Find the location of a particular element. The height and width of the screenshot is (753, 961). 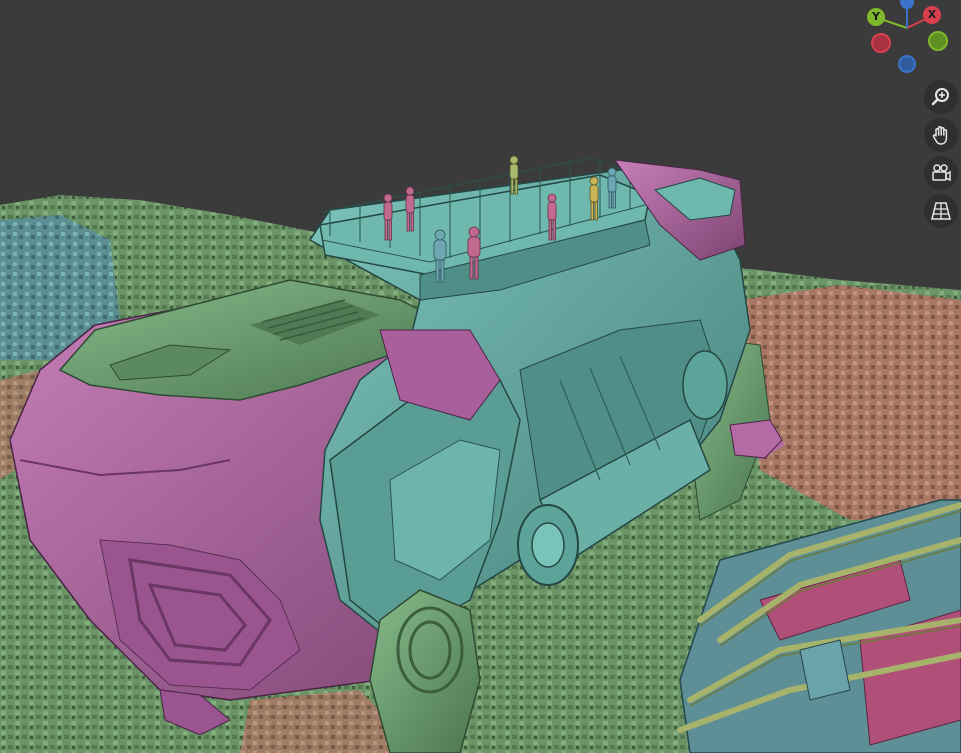

camera-view-button is located at coordinates (941, 173).